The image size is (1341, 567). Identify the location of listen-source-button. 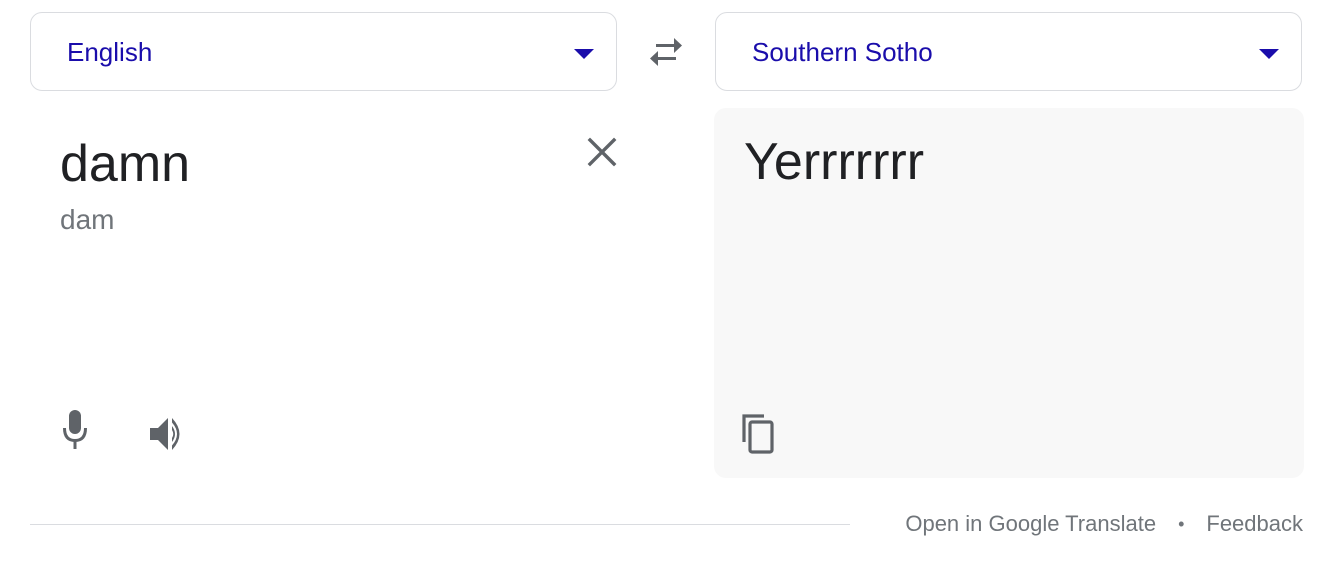
(168, 434).